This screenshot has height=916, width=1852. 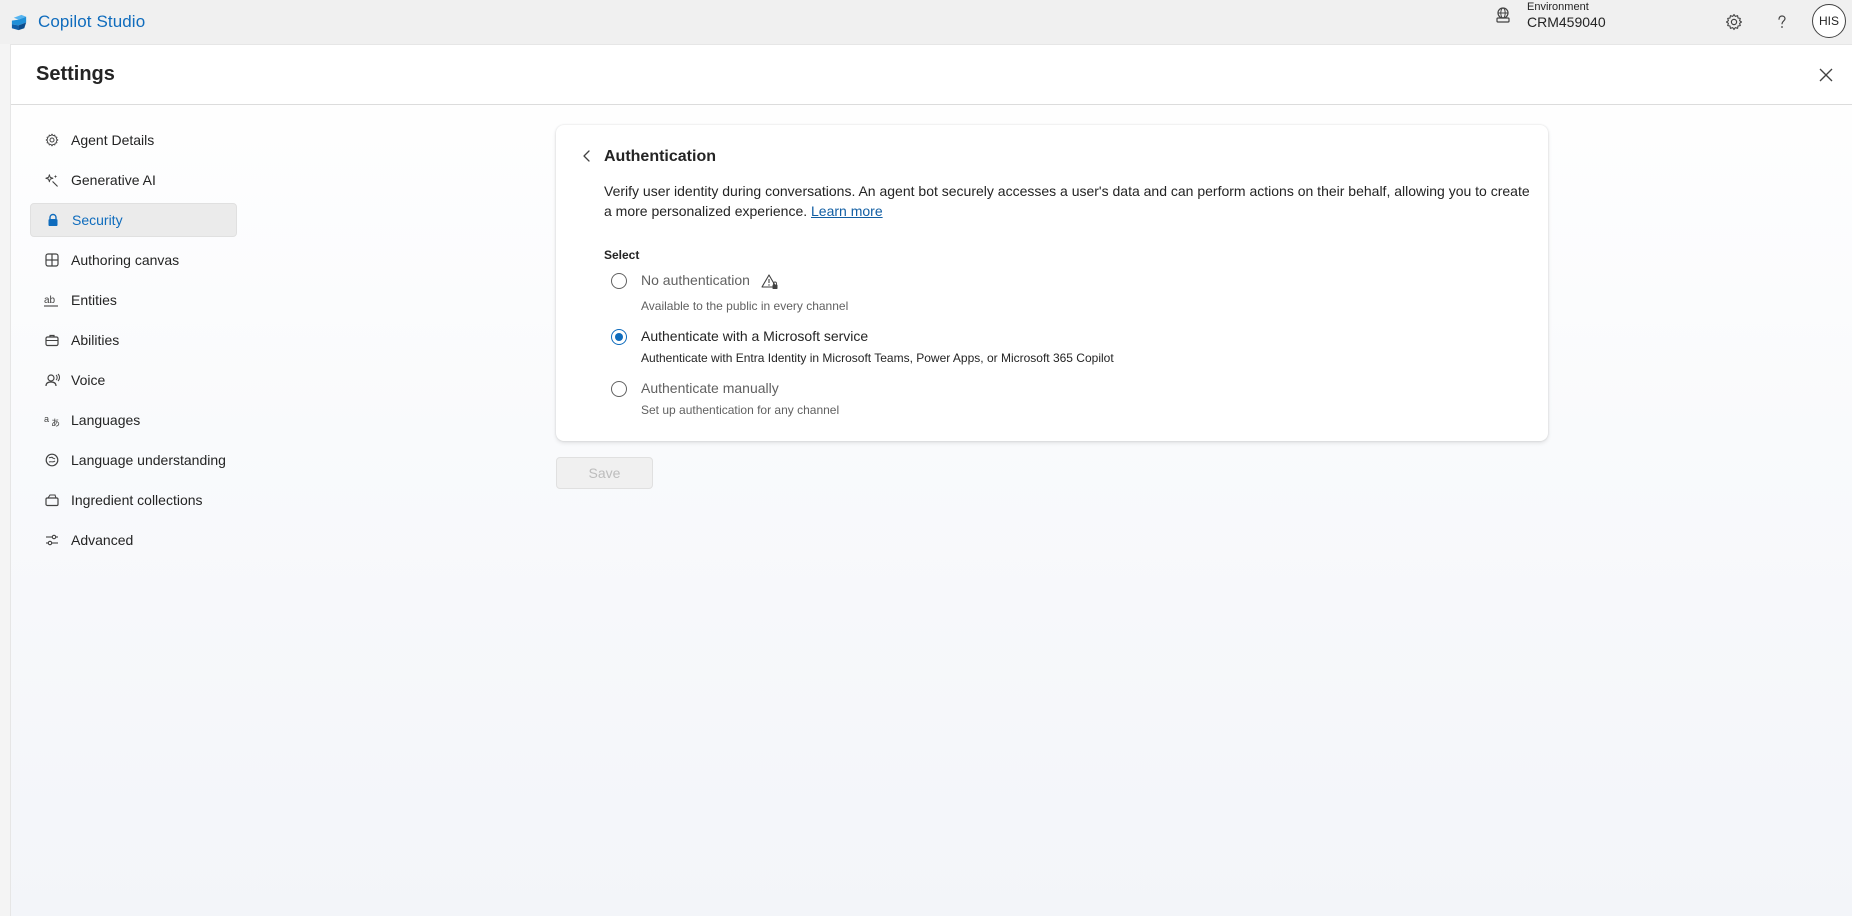 I want to click on sidebar-item-authoring-canvas: Authoring canvas, so click(x=133, y=260).